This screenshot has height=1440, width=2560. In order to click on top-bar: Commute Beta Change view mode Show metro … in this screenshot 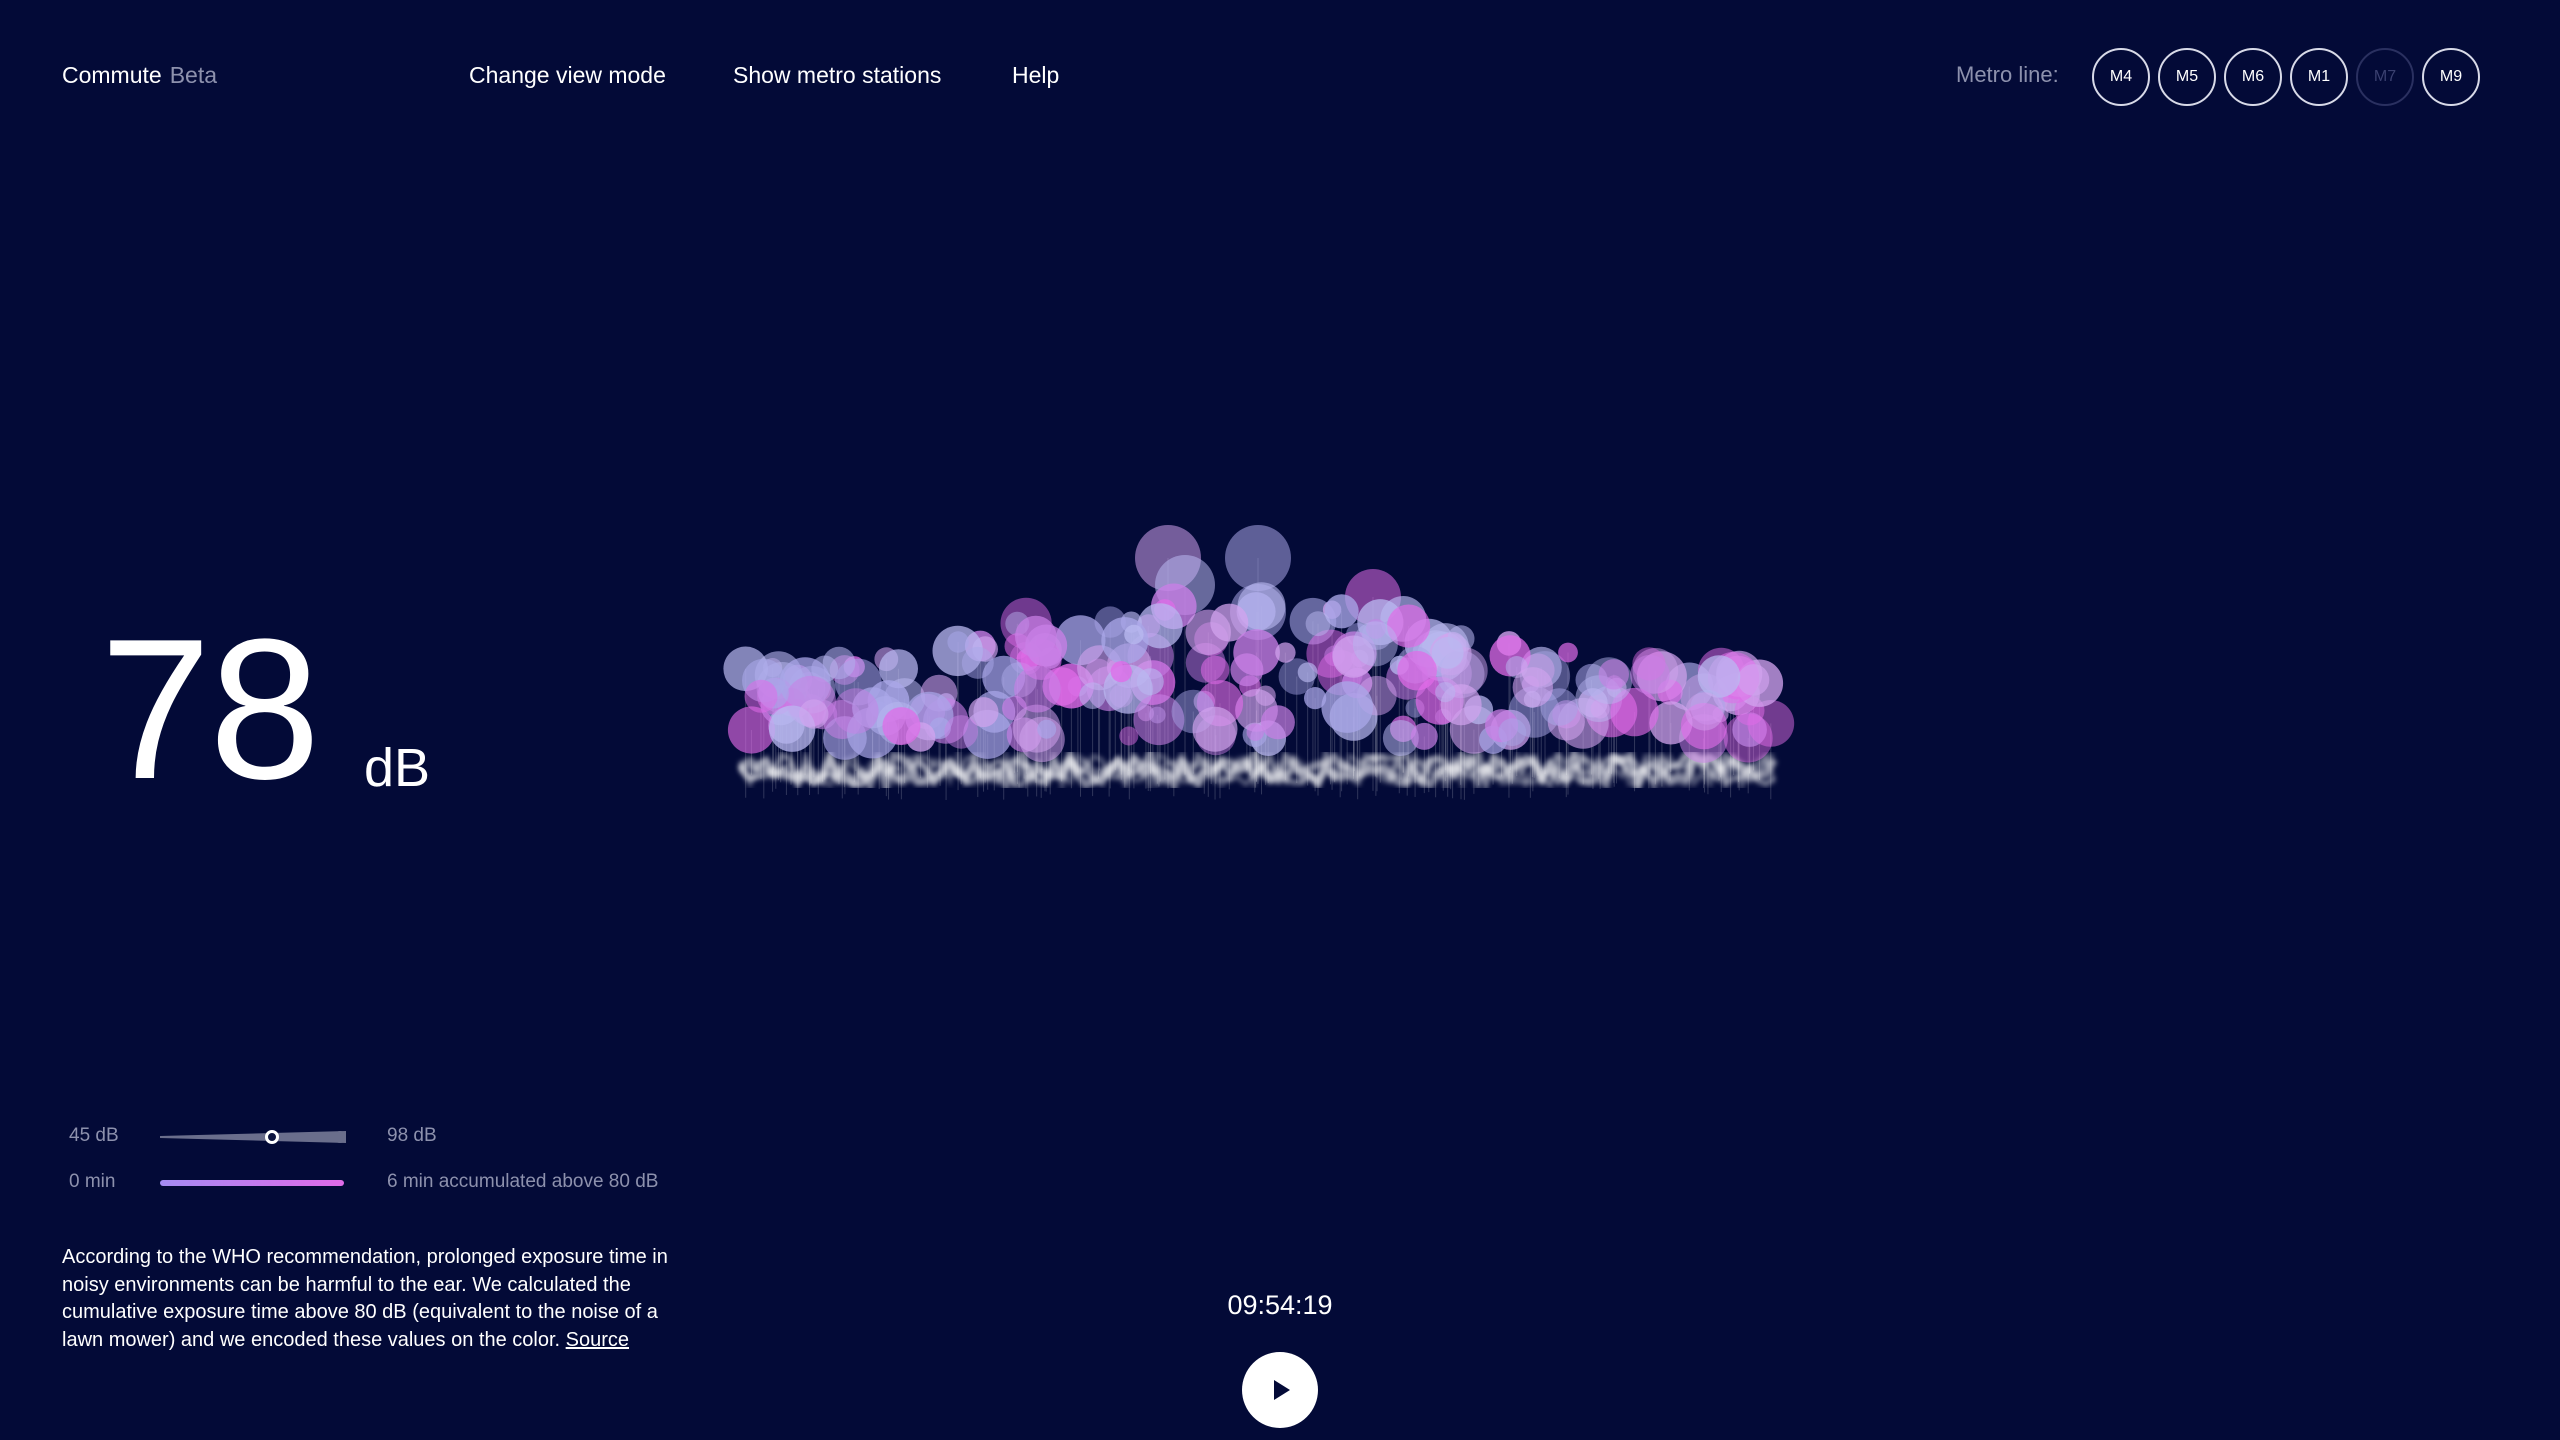, I will do `click(1280, 78)`.